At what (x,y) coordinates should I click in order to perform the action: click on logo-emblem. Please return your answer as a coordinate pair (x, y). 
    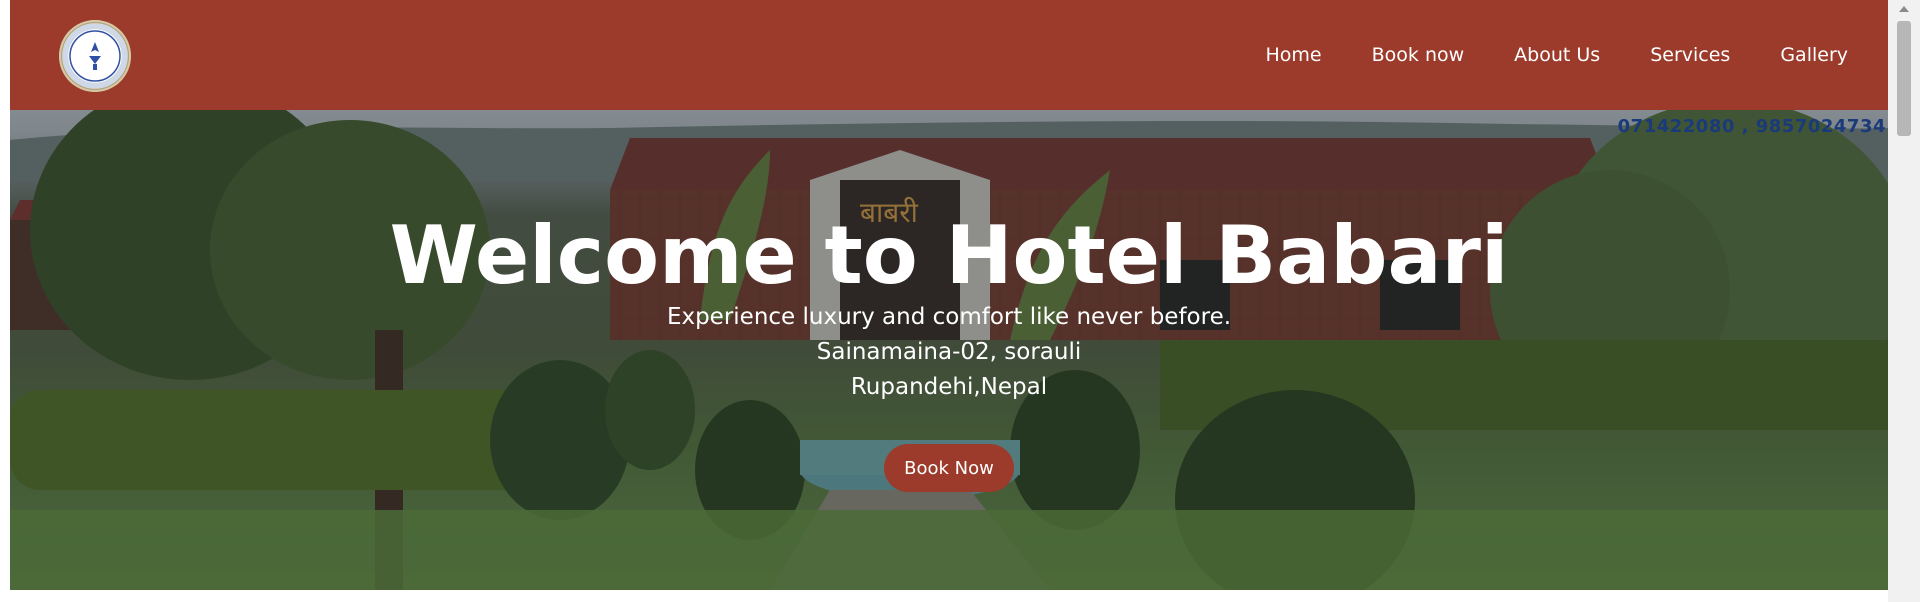
    Looking at the image, I should click on (95, 56).